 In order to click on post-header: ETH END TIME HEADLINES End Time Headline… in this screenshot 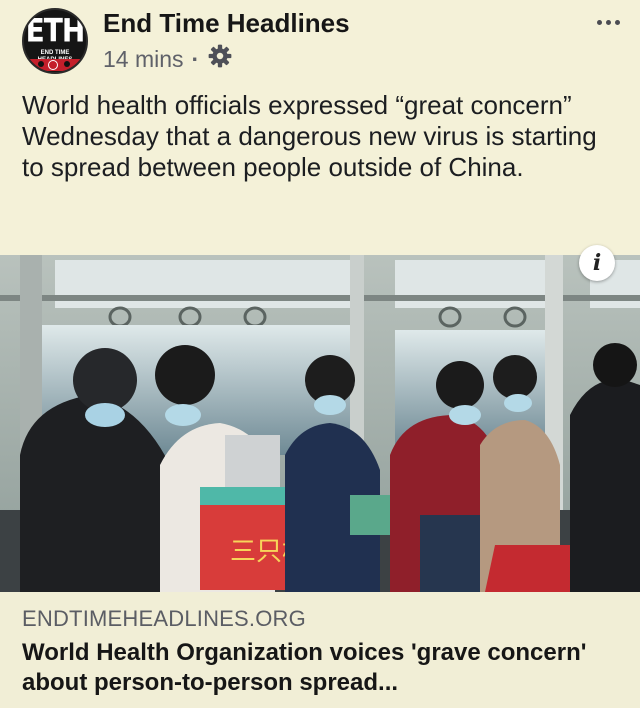, I will do `click(320, 42)`.